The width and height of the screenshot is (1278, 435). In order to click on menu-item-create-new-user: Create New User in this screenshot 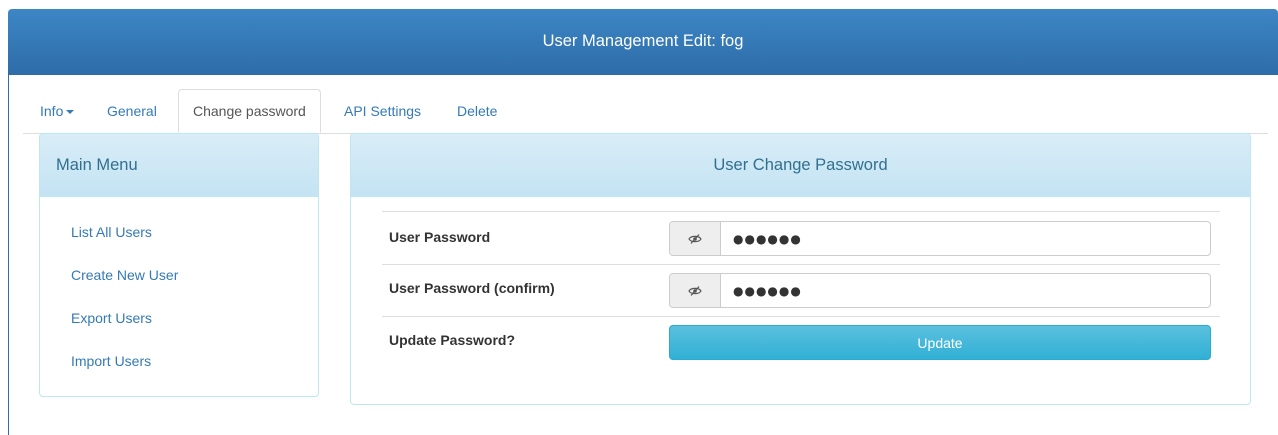, I will do `click(124, 275)`.